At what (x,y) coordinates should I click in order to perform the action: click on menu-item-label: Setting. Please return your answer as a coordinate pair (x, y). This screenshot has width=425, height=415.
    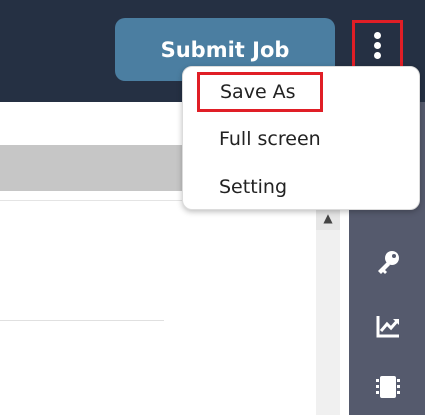
    Looking at the image, I should click on (253, 187).